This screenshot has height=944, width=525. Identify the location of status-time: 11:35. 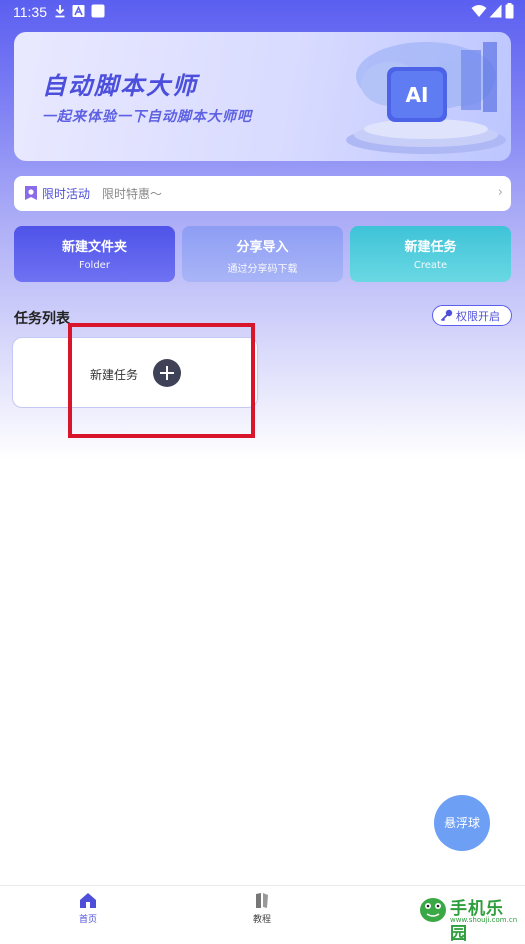
(30, 12).